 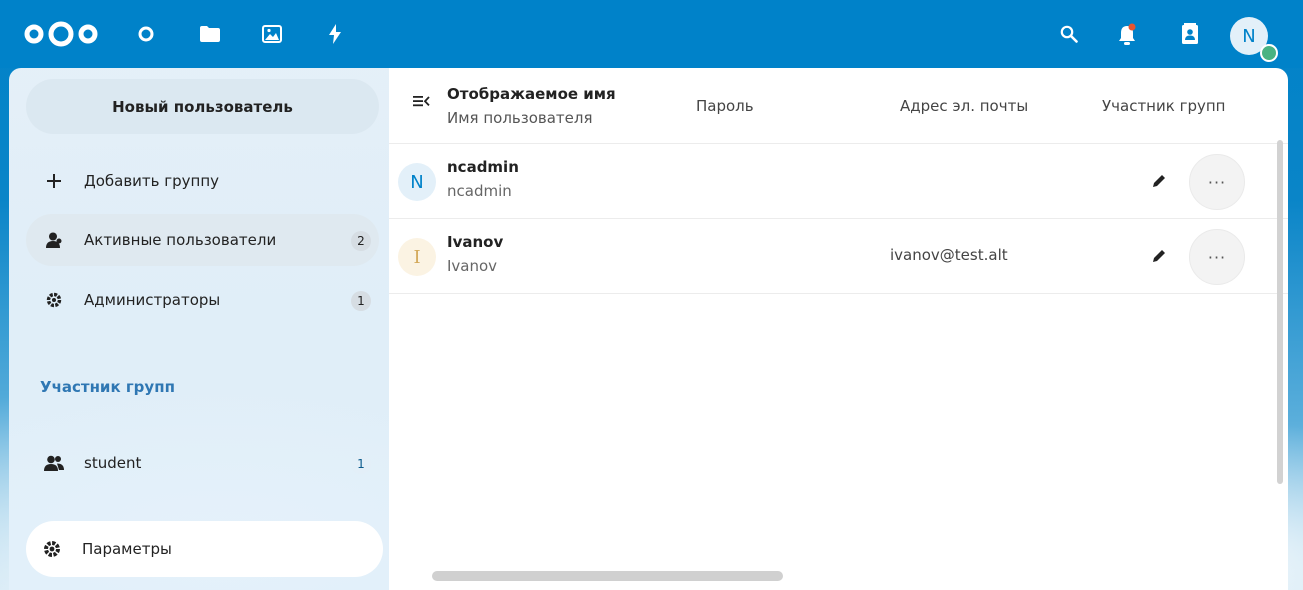 What do you see at coordinates (1190, 34) in the screenshot?
I see `contacts-icon` at bounding box center [1190, 34].